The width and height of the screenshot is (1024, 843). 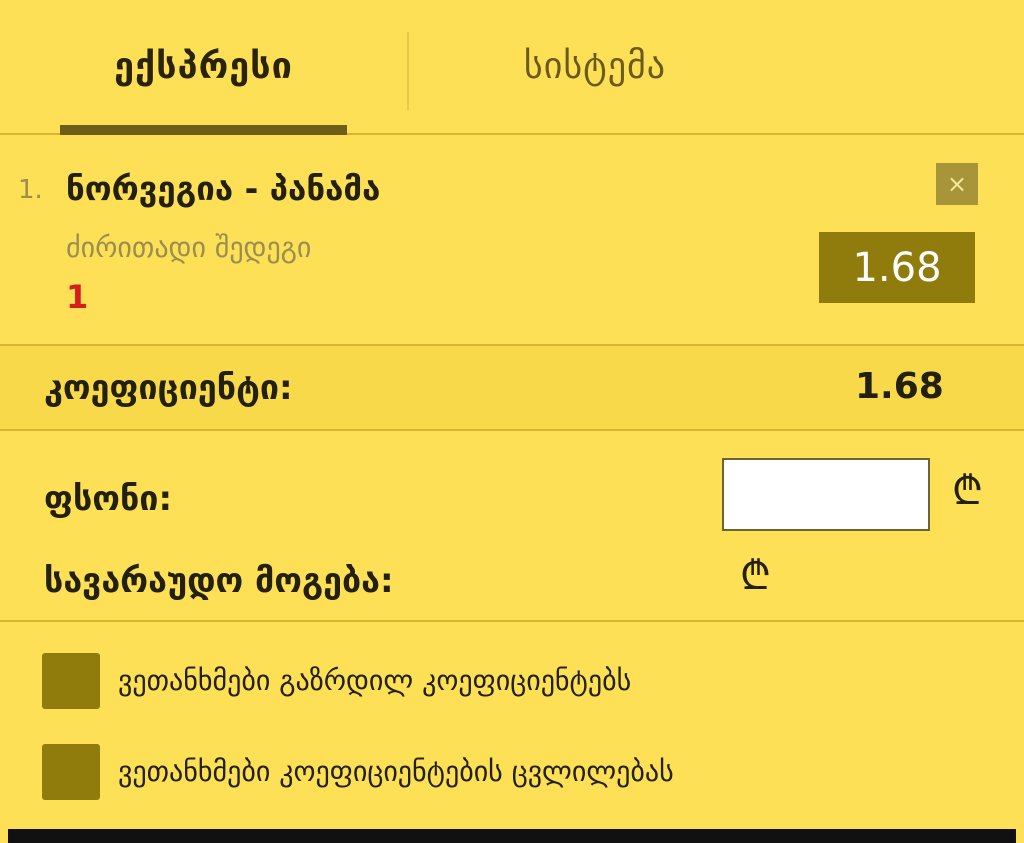 What do you see at coordinates (408, 71) in the screenshot?
I see `tab-divider` at bounding box center [408, 71].